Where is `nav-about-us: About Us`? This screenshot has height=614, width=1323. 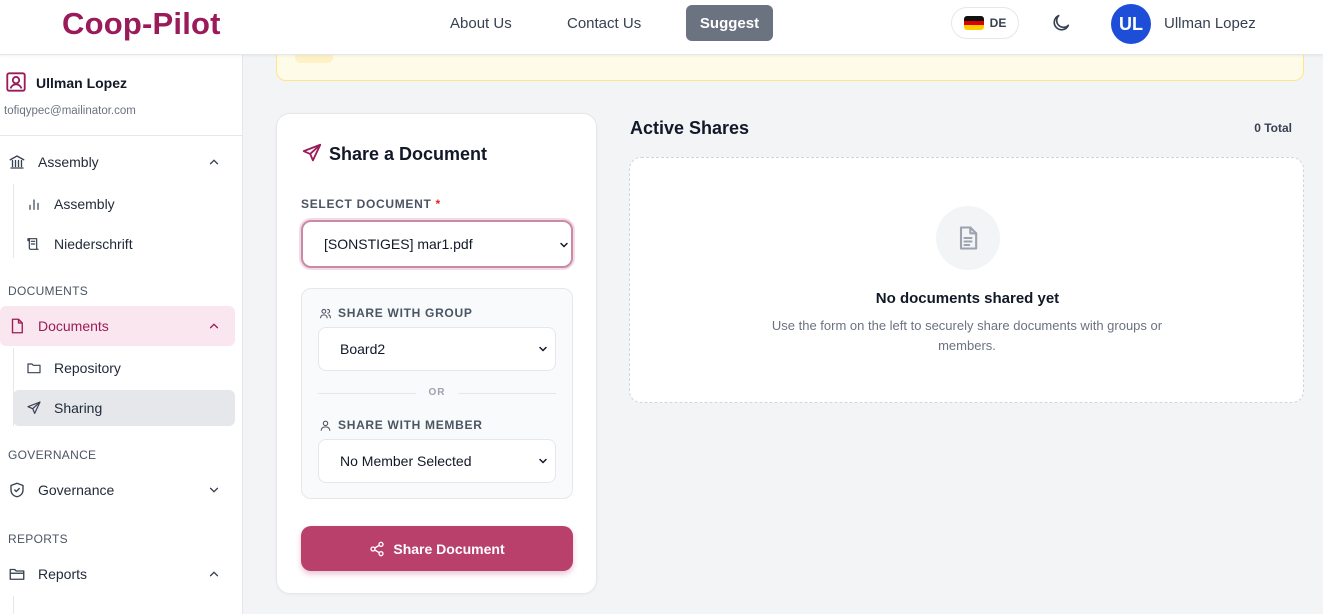
nav-about-us: About Us is located at coordinates (481, 23).